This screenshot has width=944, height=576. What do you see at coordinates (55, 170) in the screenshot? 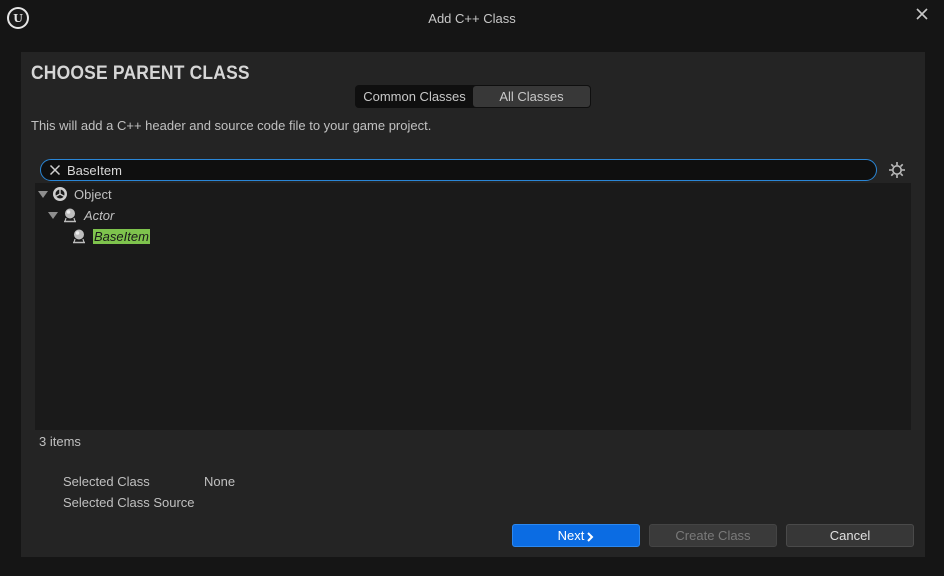
I see `clear-search-icon` at bounding box center [55, 170].